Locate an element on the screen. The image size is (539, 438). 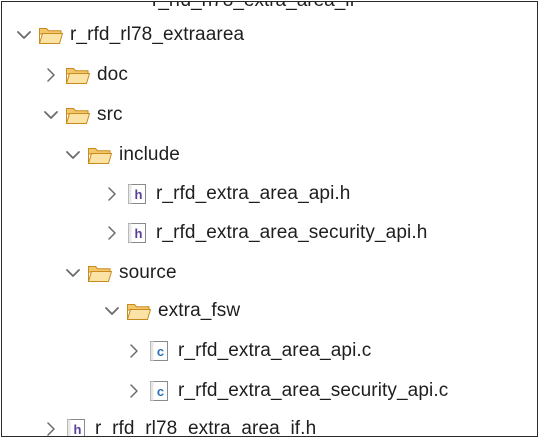
tree-item-label: r_rfd_extra_area_security_api.c is located at coordinates (313, 390).